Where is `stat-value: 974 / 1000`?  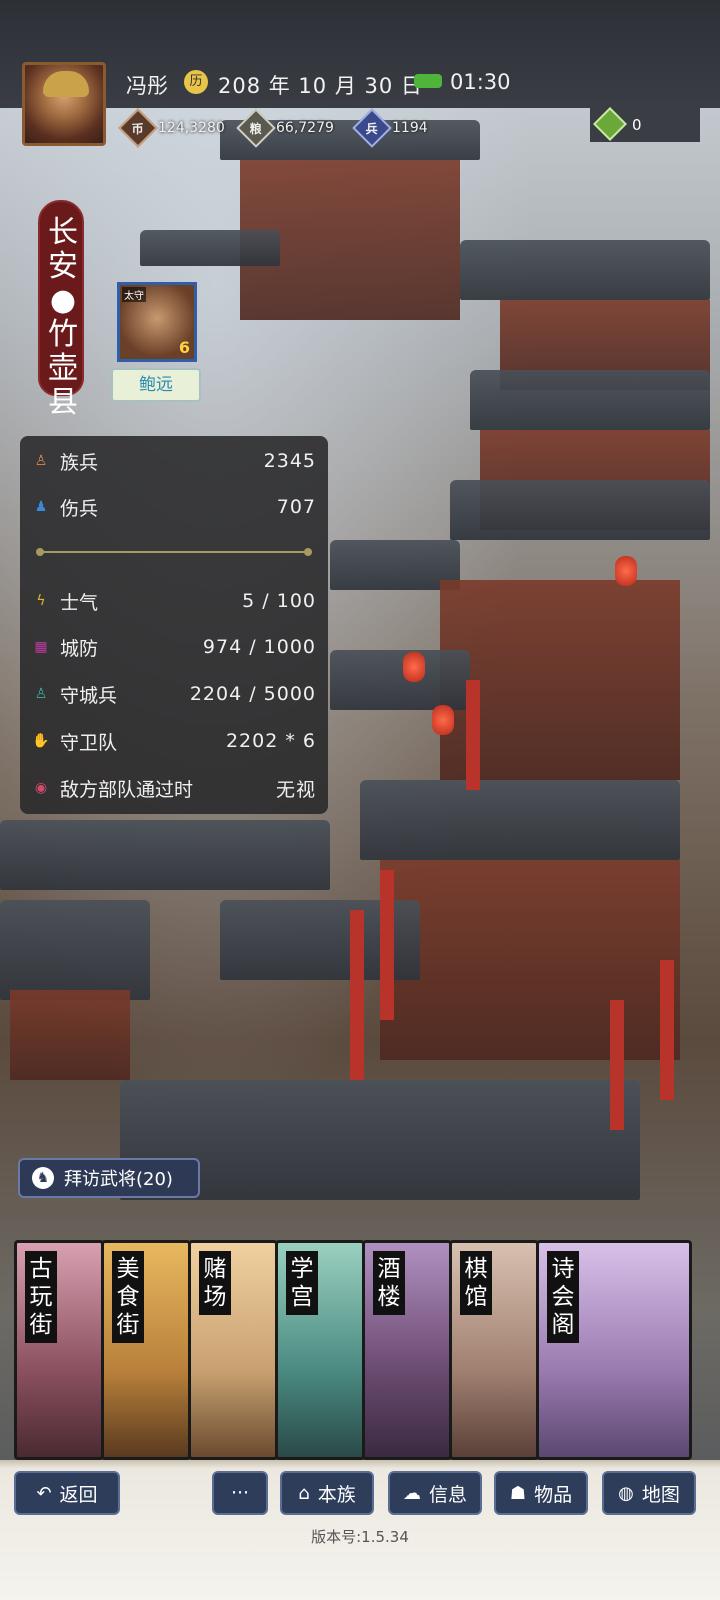 stat-value: 974 / 1000 is located at coordinates (259, 647).